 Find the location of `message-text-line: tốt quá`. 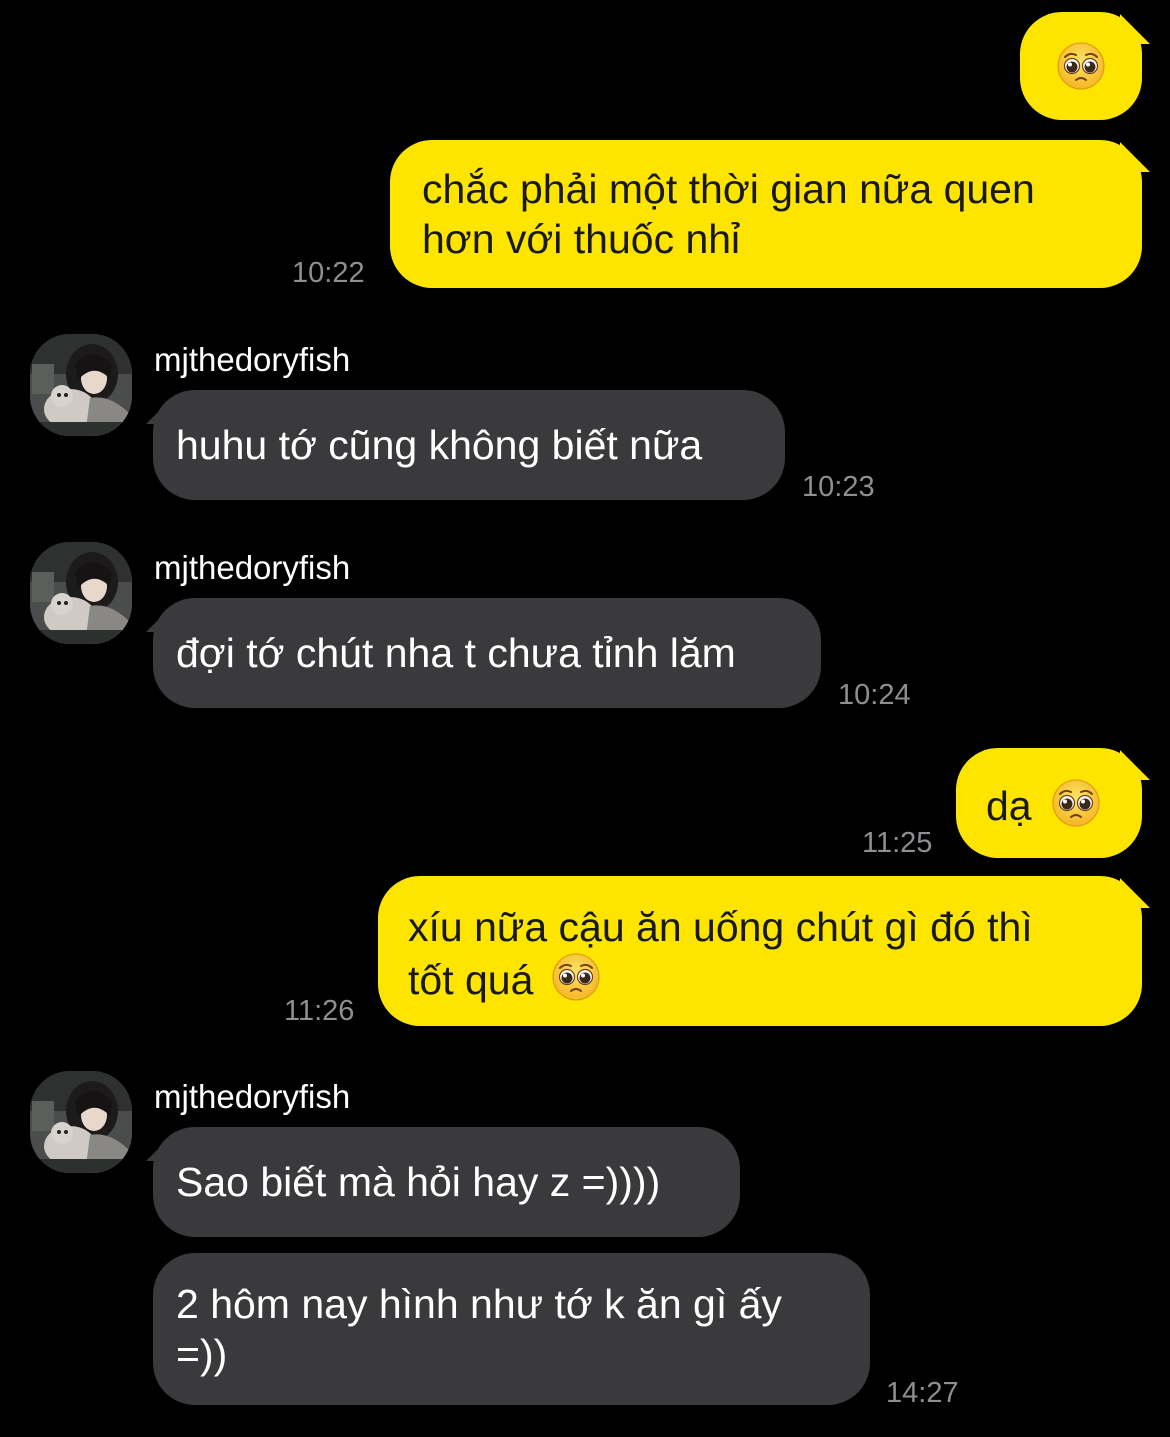

message-text-line: tốt quá is located at coordinates (471, 980).